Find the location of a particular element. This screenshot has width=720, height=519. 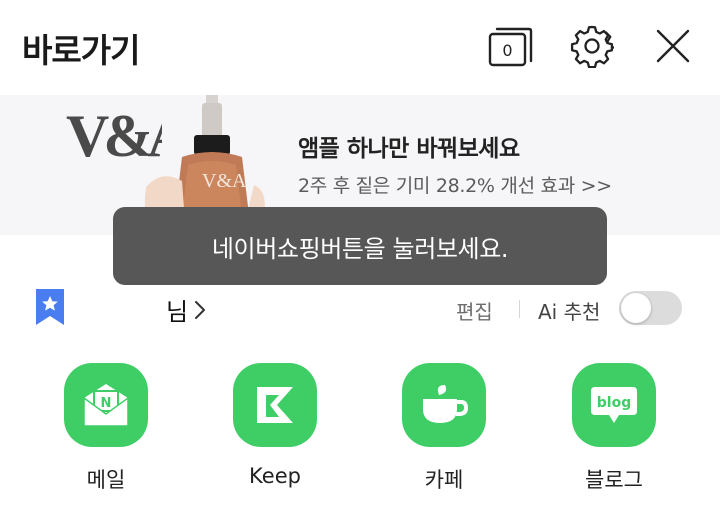

app-cafe: 카페 is located at coordinates (444, 428).